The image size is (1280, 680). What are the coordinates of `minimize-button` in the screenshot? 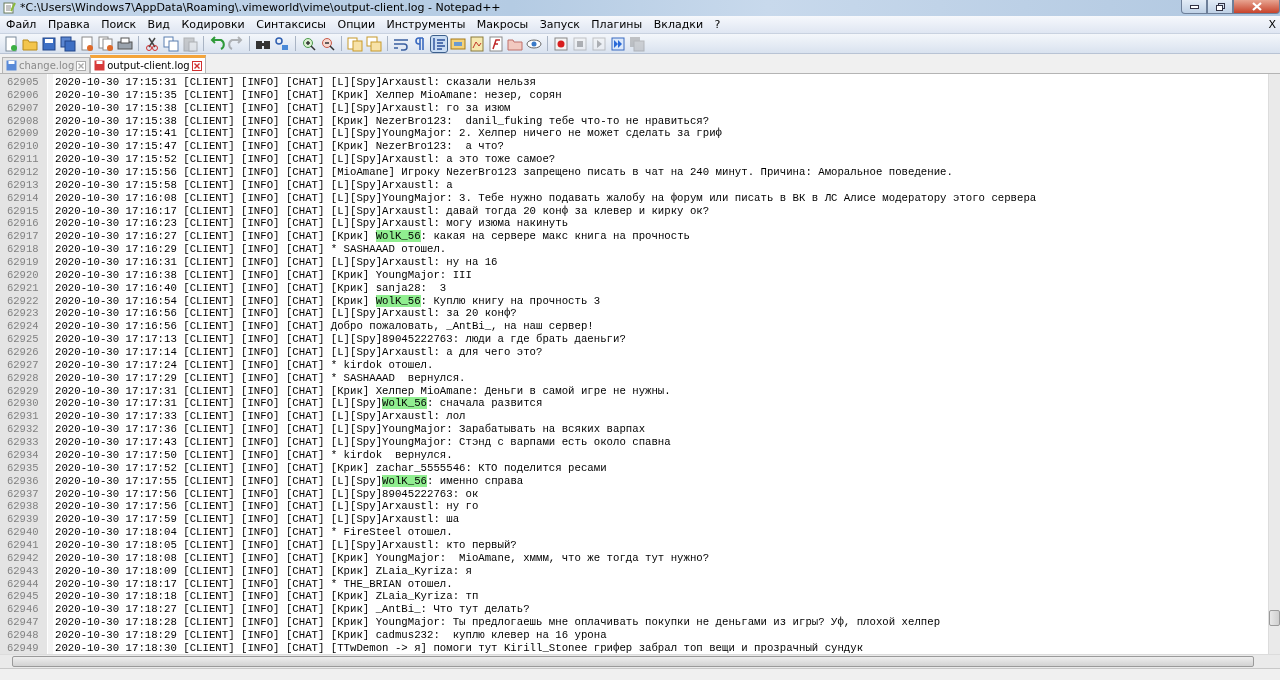 It's located at (1194, 7).